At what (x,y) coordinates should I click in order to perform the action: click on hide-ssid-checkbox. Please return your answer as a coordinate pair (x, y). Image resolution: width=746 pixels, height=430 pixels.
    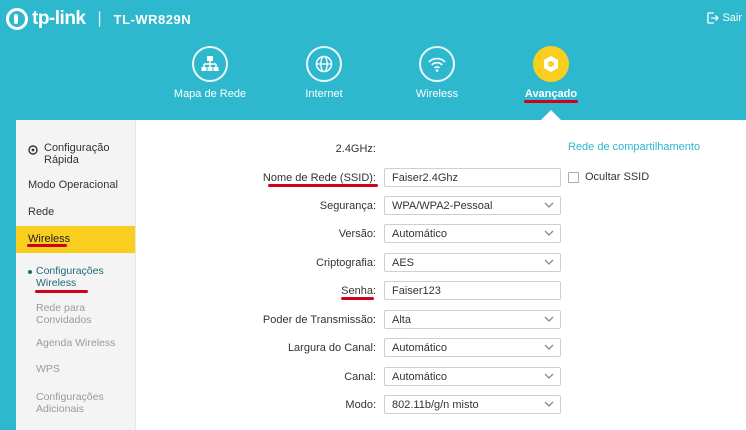
    Looking at the image, I should click on (573, 177).